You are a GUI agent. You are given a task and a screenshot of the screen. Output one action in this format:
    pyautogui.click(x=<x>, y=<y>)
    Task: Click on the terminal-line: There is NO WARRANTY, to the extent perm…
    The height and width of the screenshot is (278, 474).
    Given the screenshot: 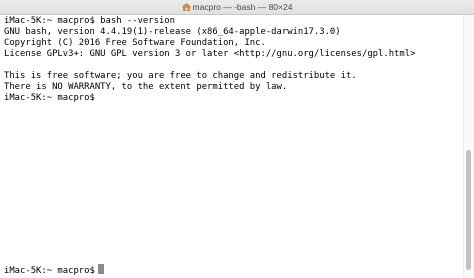 What is the action you would take?
    pyautogui.click(x=146, y=87)
    